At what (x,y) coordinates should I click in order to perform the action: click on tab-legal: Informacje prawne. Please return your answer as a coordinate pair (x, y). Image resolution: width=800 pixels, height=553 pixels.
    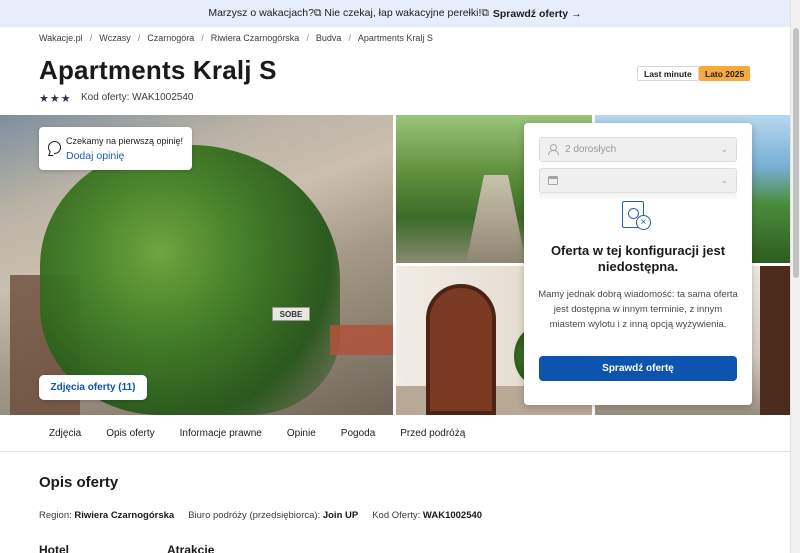
    Looking at the image, I should click on (221, 433).